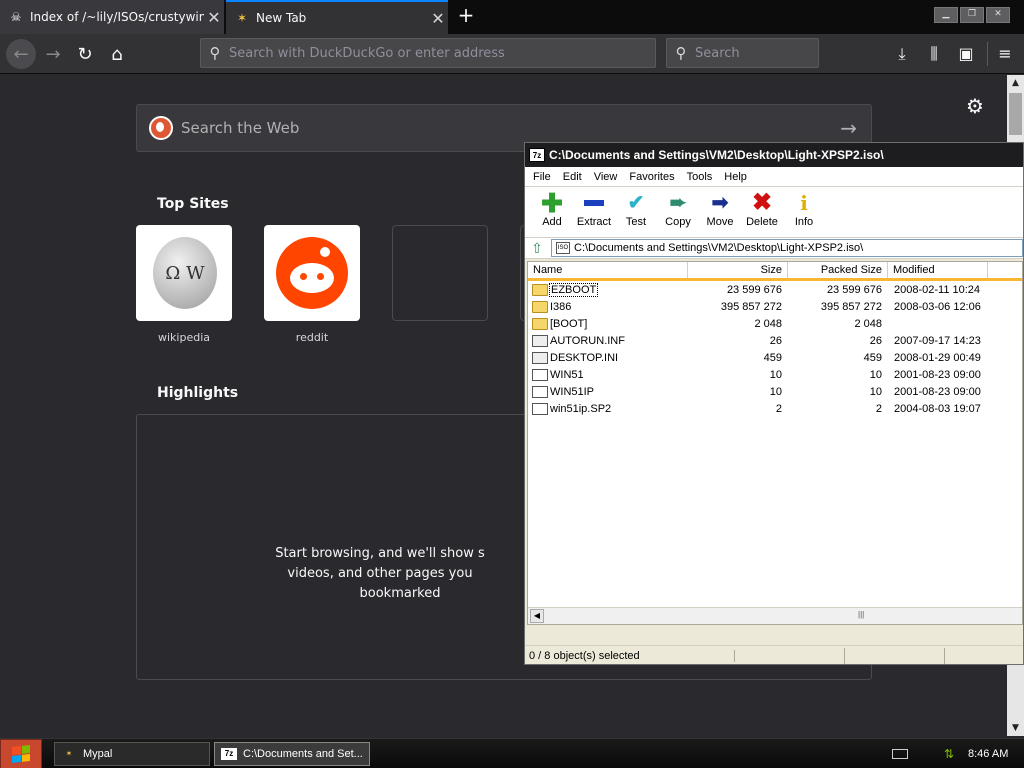  I want to click on home-button: ⌂, so click(117, 54).